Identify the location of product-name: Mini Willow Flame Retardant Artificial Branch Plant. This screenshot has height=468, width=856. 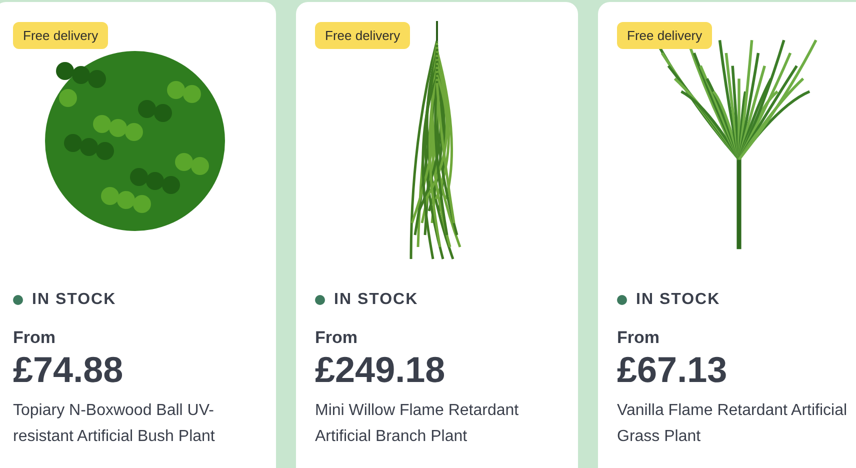
(435, 424).